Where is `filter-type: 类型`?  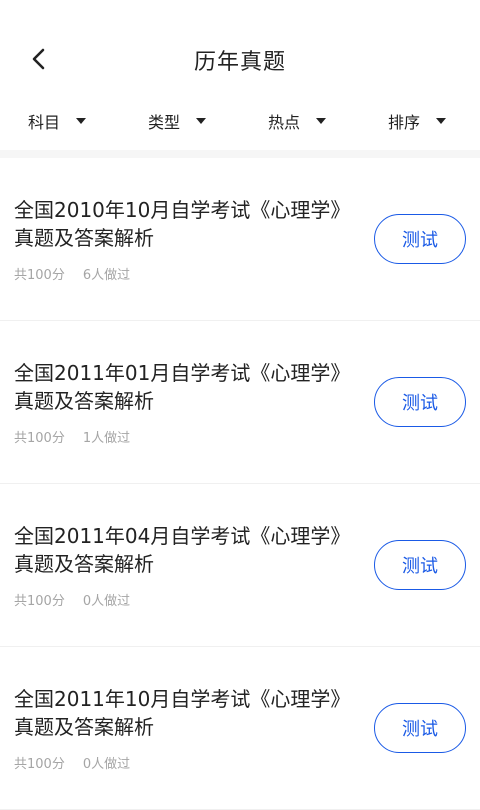
filter-type: 类型 is located at coordinates (177, 121).